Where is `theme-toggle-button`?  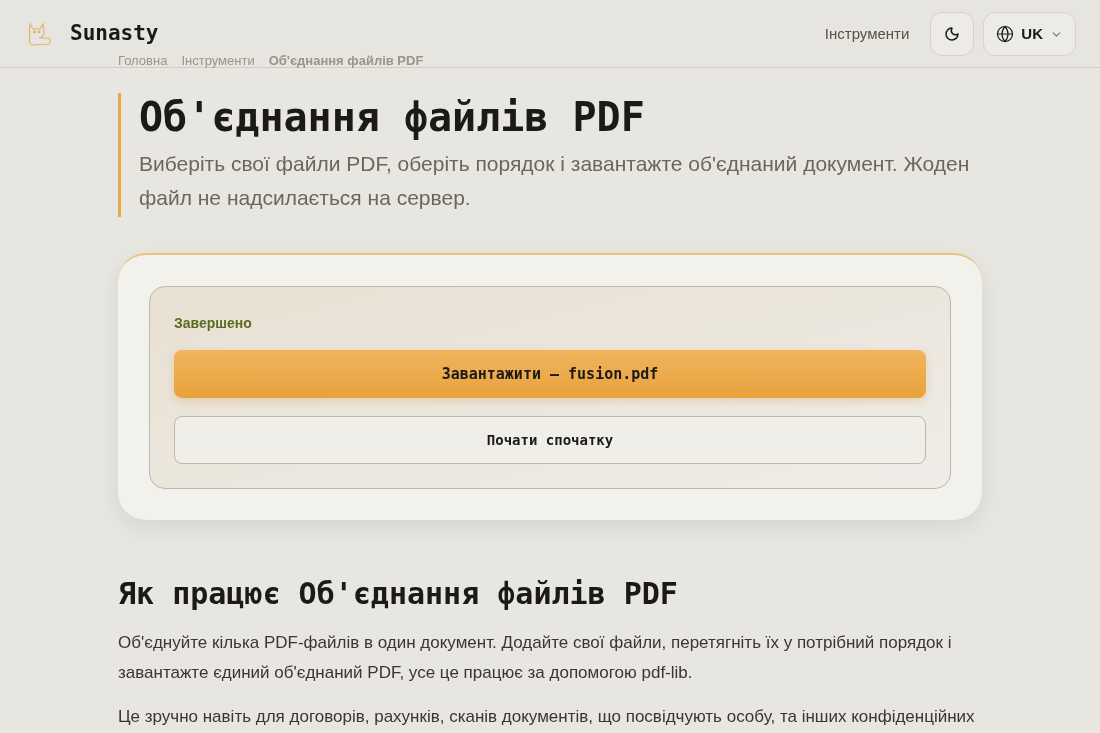 theme-toggle-button is located at coordinates (952, 34).